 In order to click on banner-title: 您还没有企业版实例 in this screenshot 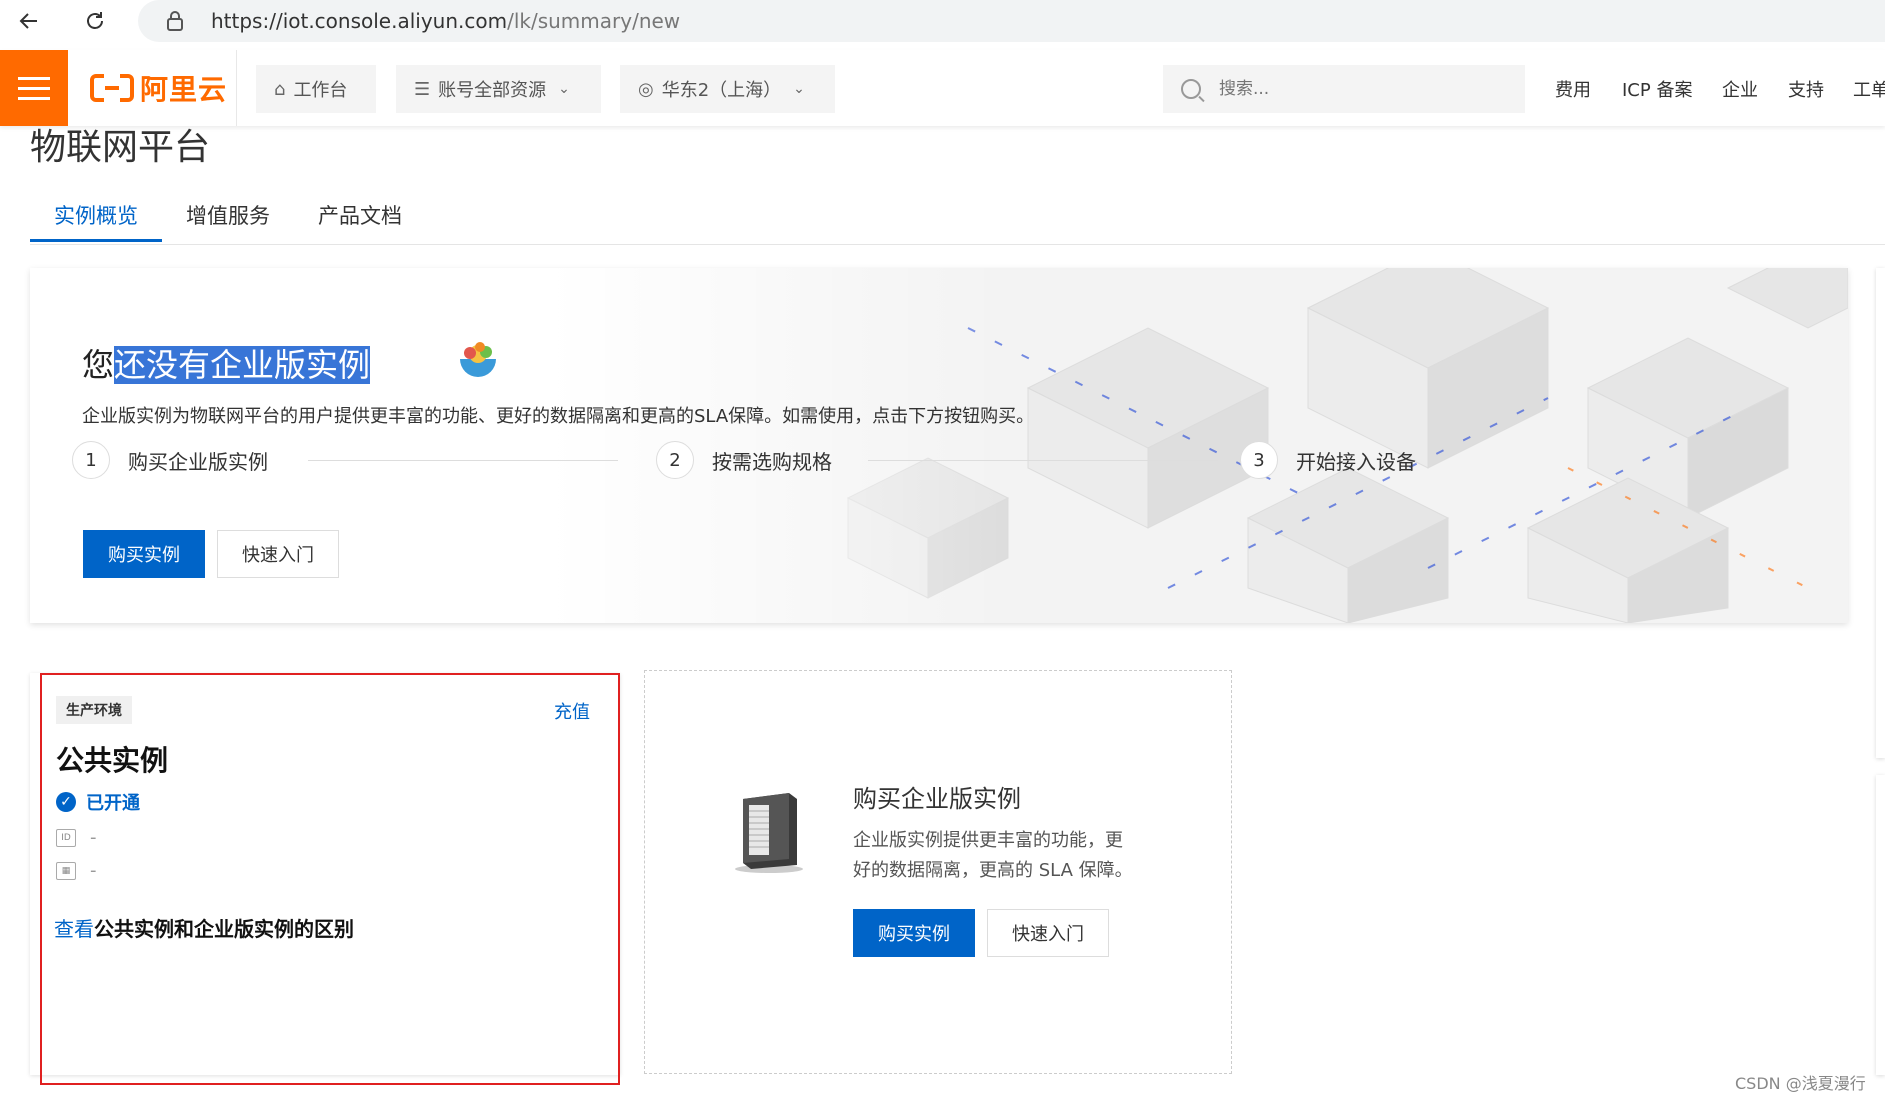, I will do `click(226, 363)`.